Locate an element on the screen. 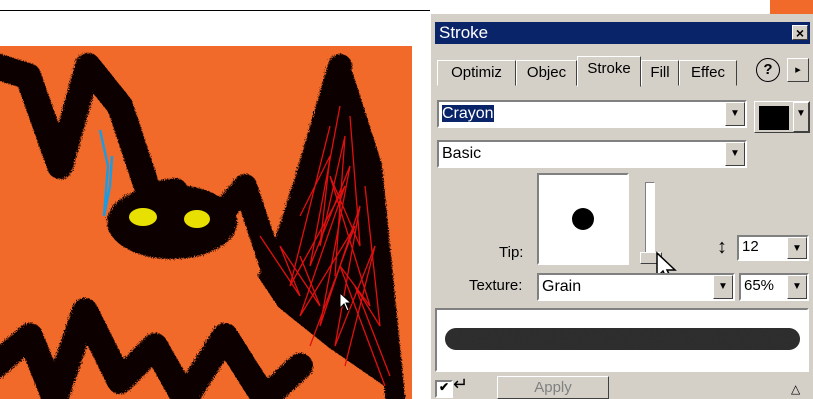  tip-size-field: 12 ▼ is located at coordinates (773, 248).